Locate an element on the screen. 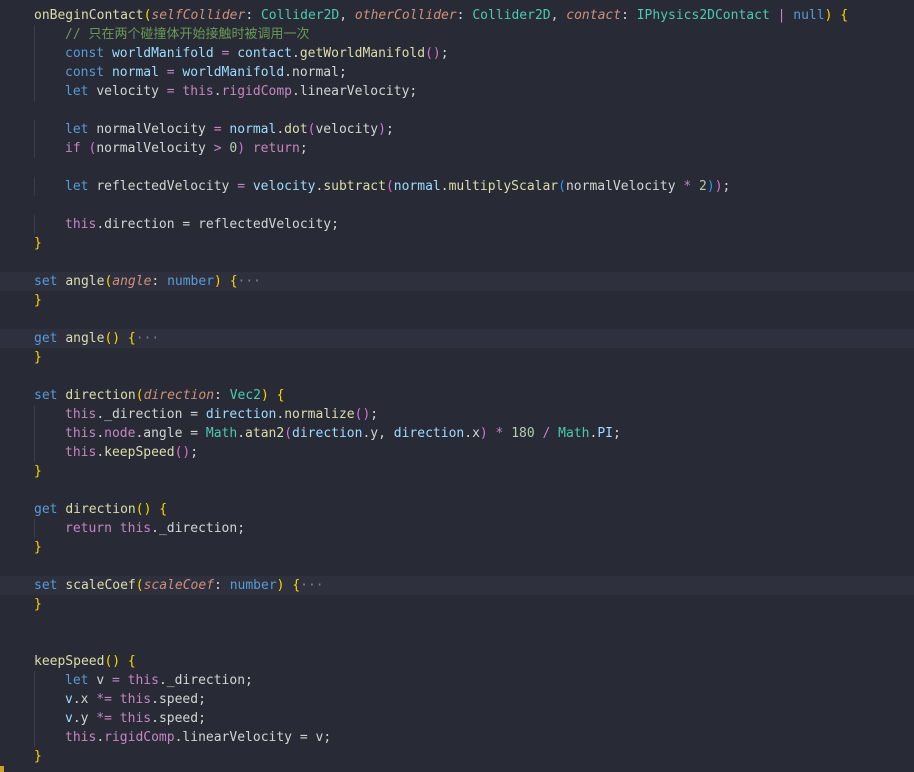 Image resolution: width=914 pixels, height=772 pixels. code-line: this._direction = direction.normalize(); is located at coordinates (457, 414).